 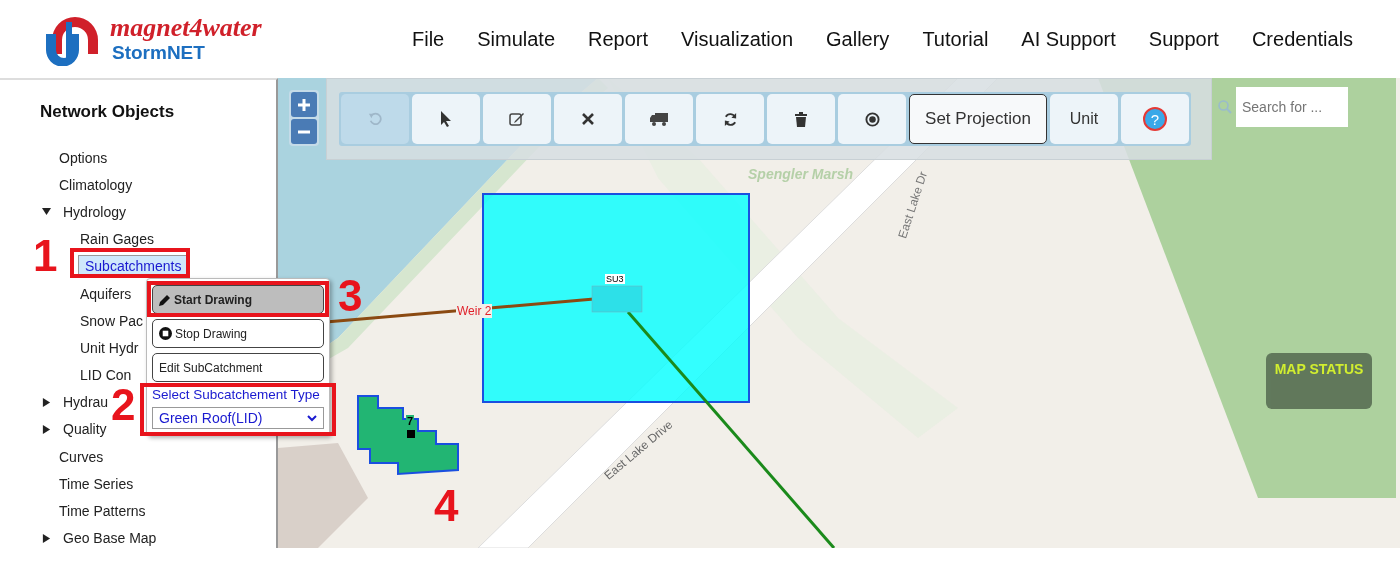 What do you see at coordinates (615, 279) in the screenshot?
I see `node-label: SU3` at bounding box center [615, 279].